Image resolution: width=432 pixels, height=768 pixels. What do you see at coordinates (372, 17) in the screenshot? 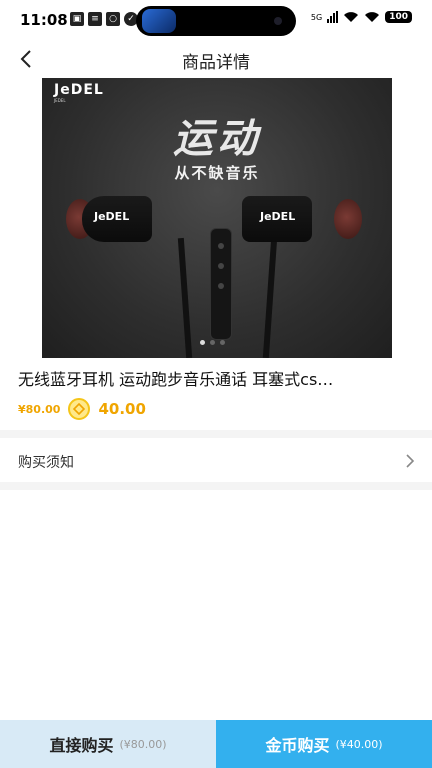
I see `wifi-icon-secondary` at bounding box center [372, 17].